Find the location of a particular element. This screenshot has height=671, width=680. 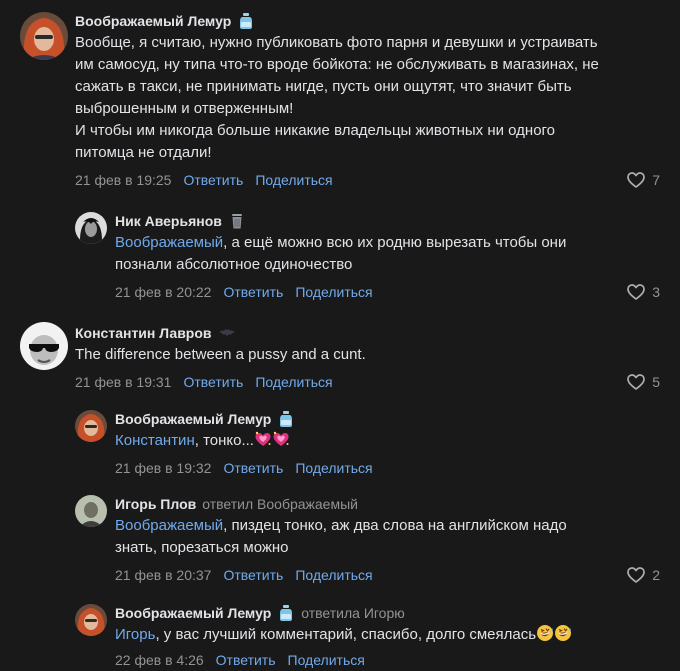

trash-can-icon is located at coordinates (237, 221).